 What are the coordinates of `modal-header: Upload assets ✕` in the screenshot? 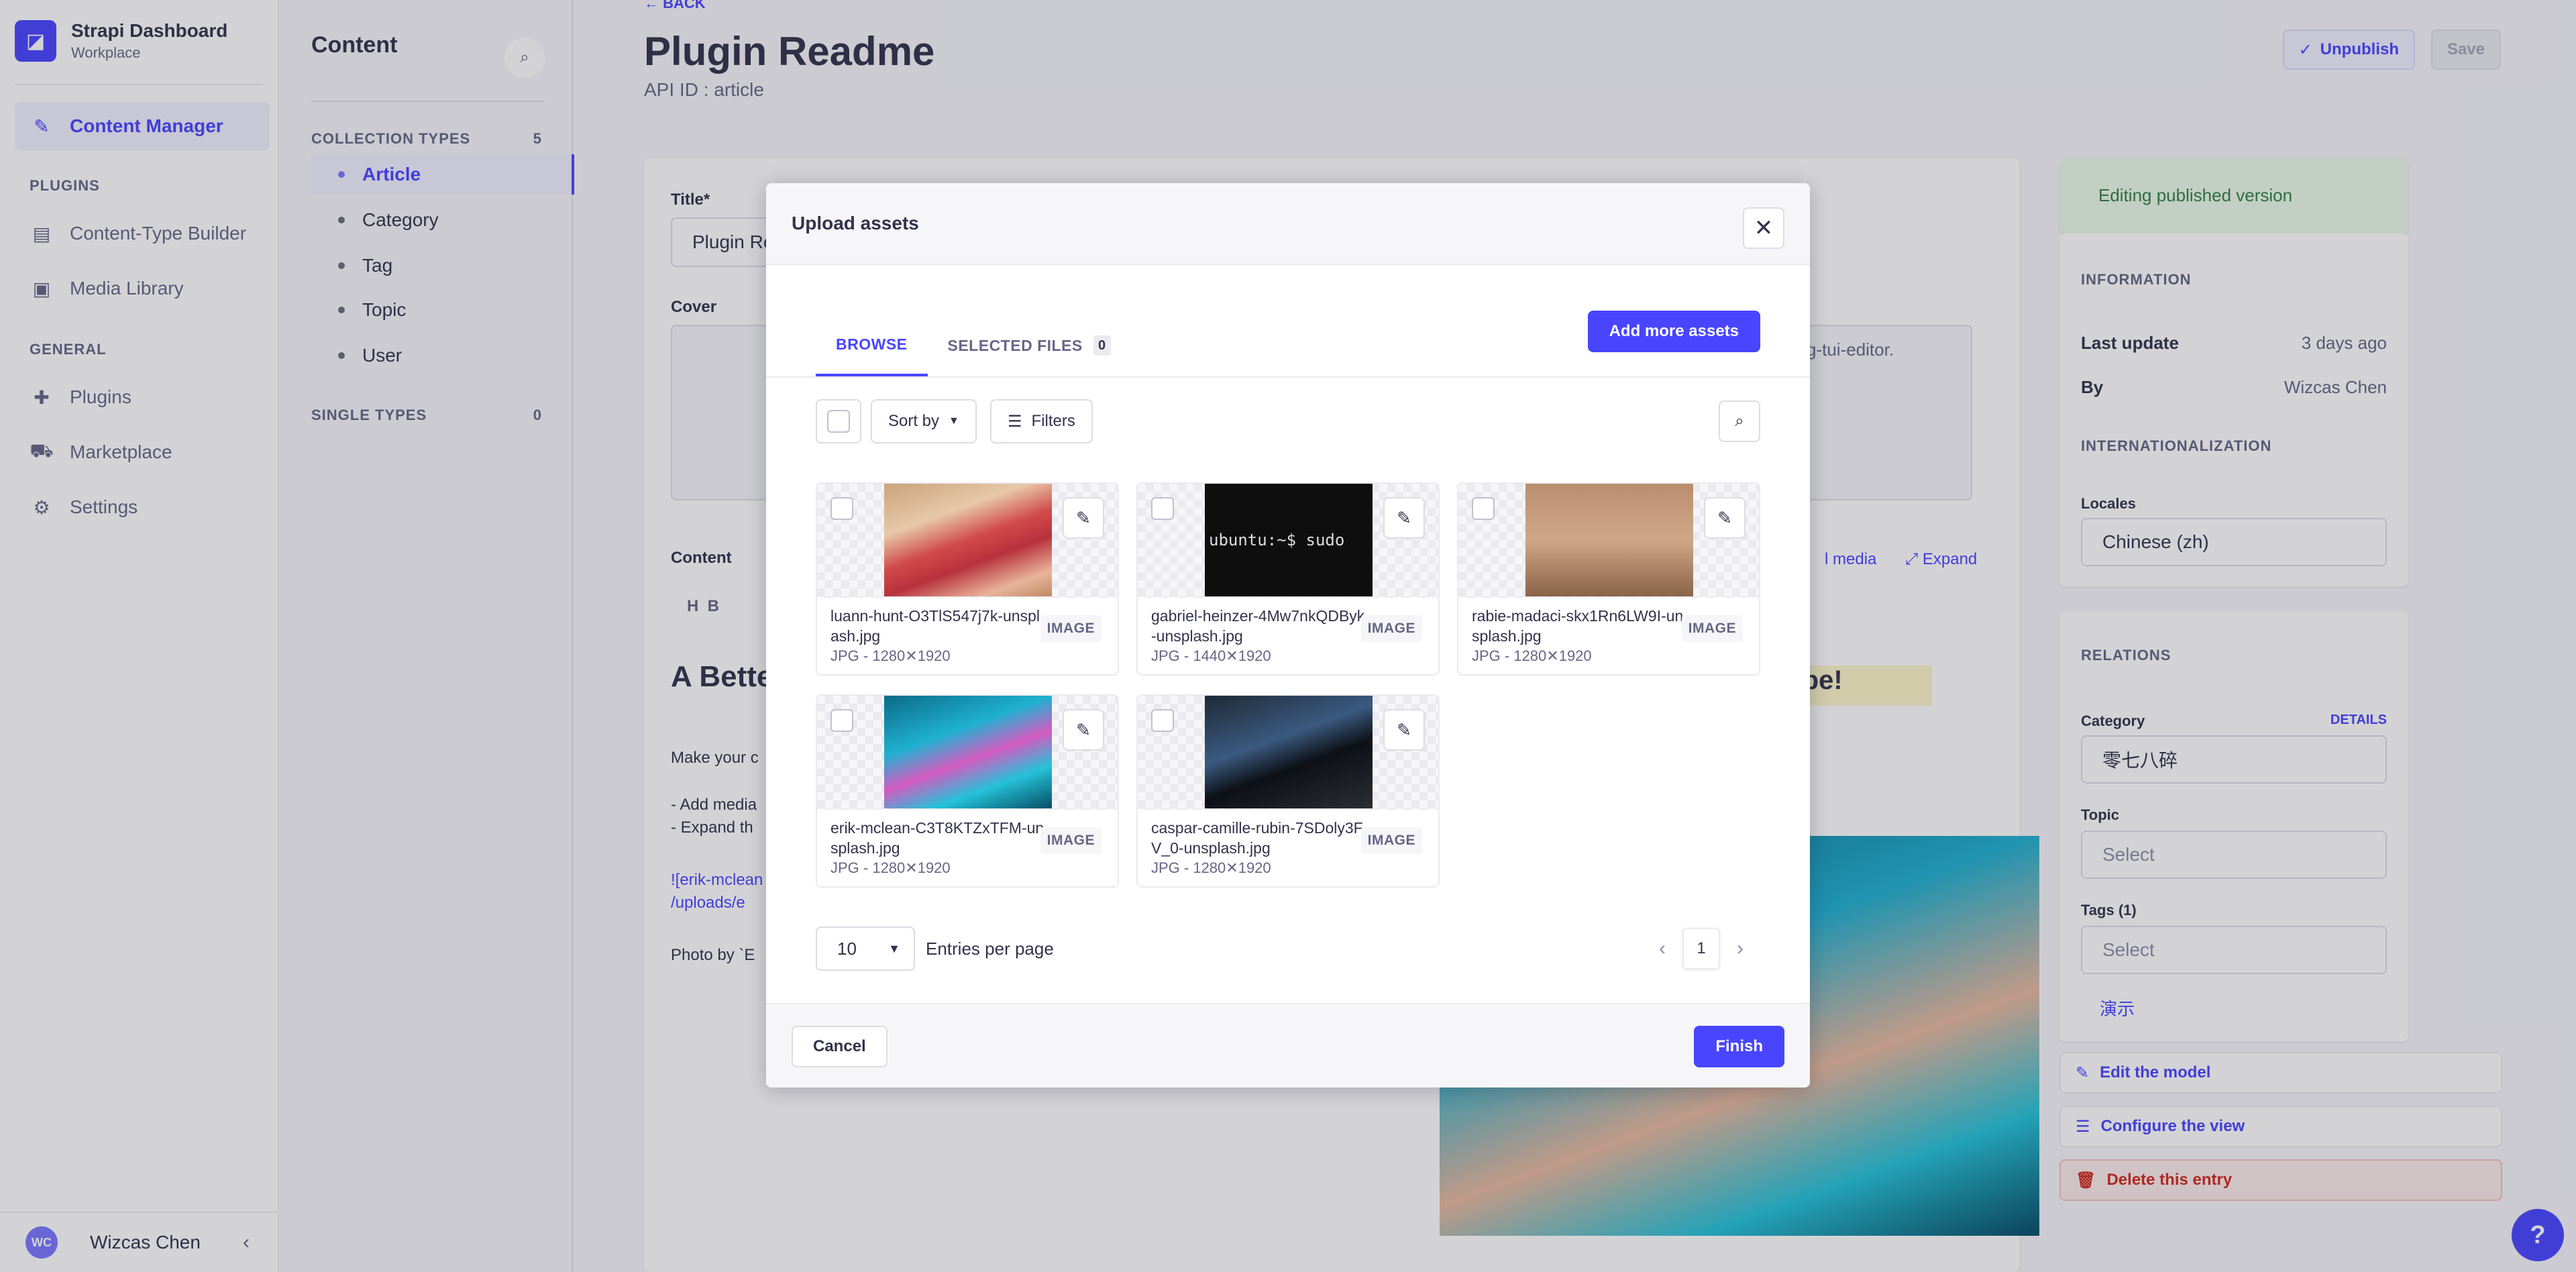 It's located at (1288, 224).